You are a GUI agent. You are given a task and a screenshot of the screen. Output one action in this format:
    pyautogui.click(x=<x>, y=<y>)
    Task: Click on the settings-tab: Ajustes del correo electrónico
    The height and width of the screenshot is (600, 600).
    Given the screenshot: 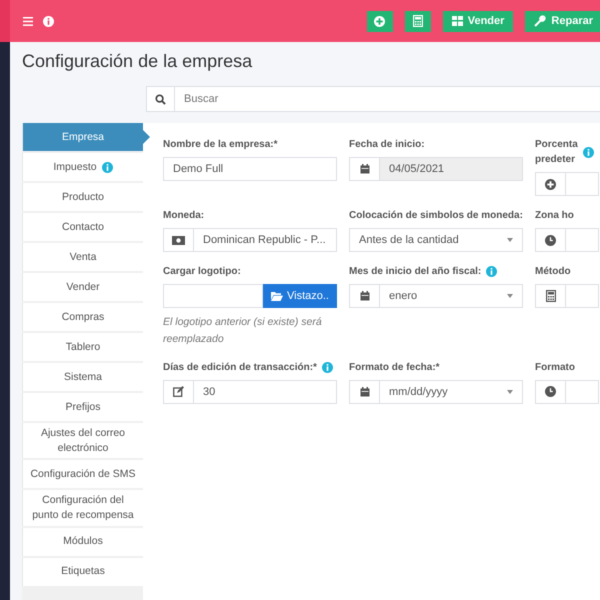 What is the action you would take?
    pyautogui.click(x=82, y=440)
    